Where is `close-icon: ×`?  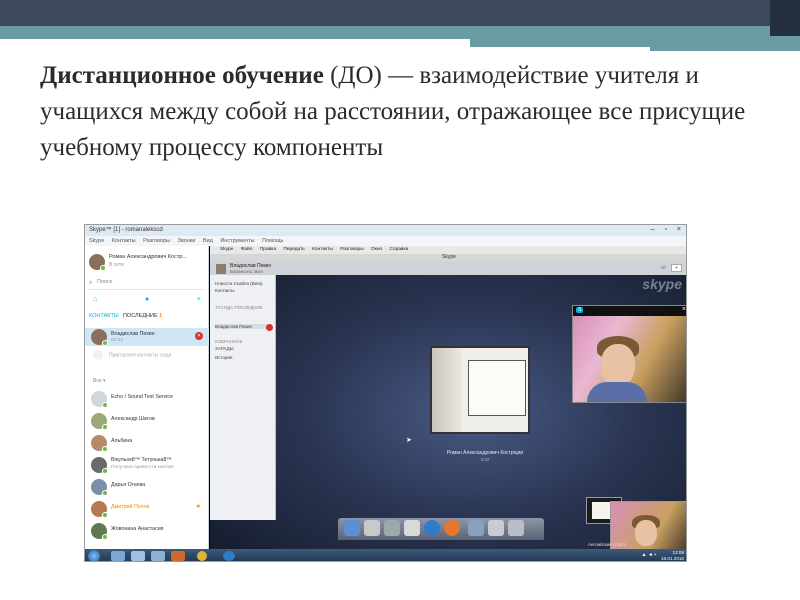 close-icon: × is located at coordinates (684, 309).